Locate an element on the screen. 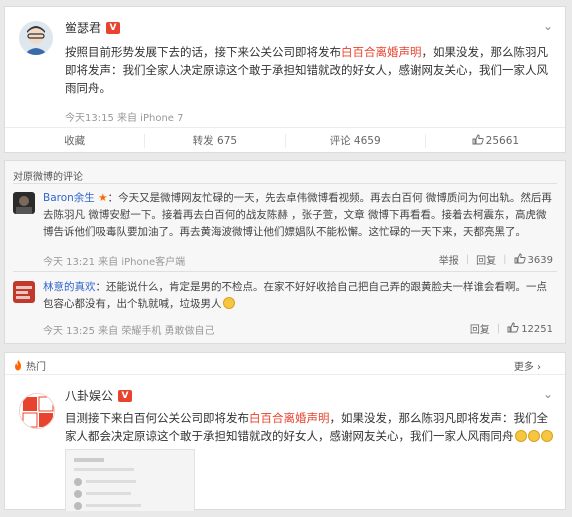 Image resolution: width=572 pixels, height=517 pixels. comment-tools: 举报 | 回复 | 3639 is located at coordinates (495, 259).